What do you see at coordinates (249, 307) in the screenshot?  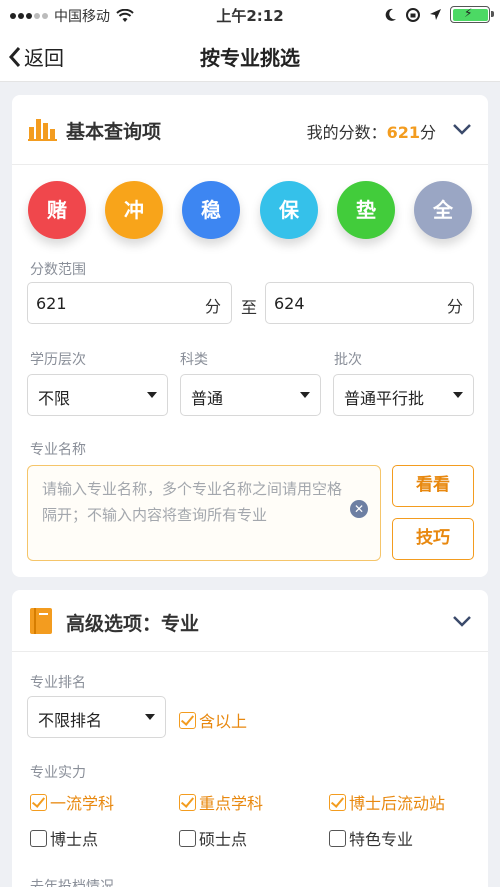 I see `range-to-label: 至` at bounding box center [249, 307].